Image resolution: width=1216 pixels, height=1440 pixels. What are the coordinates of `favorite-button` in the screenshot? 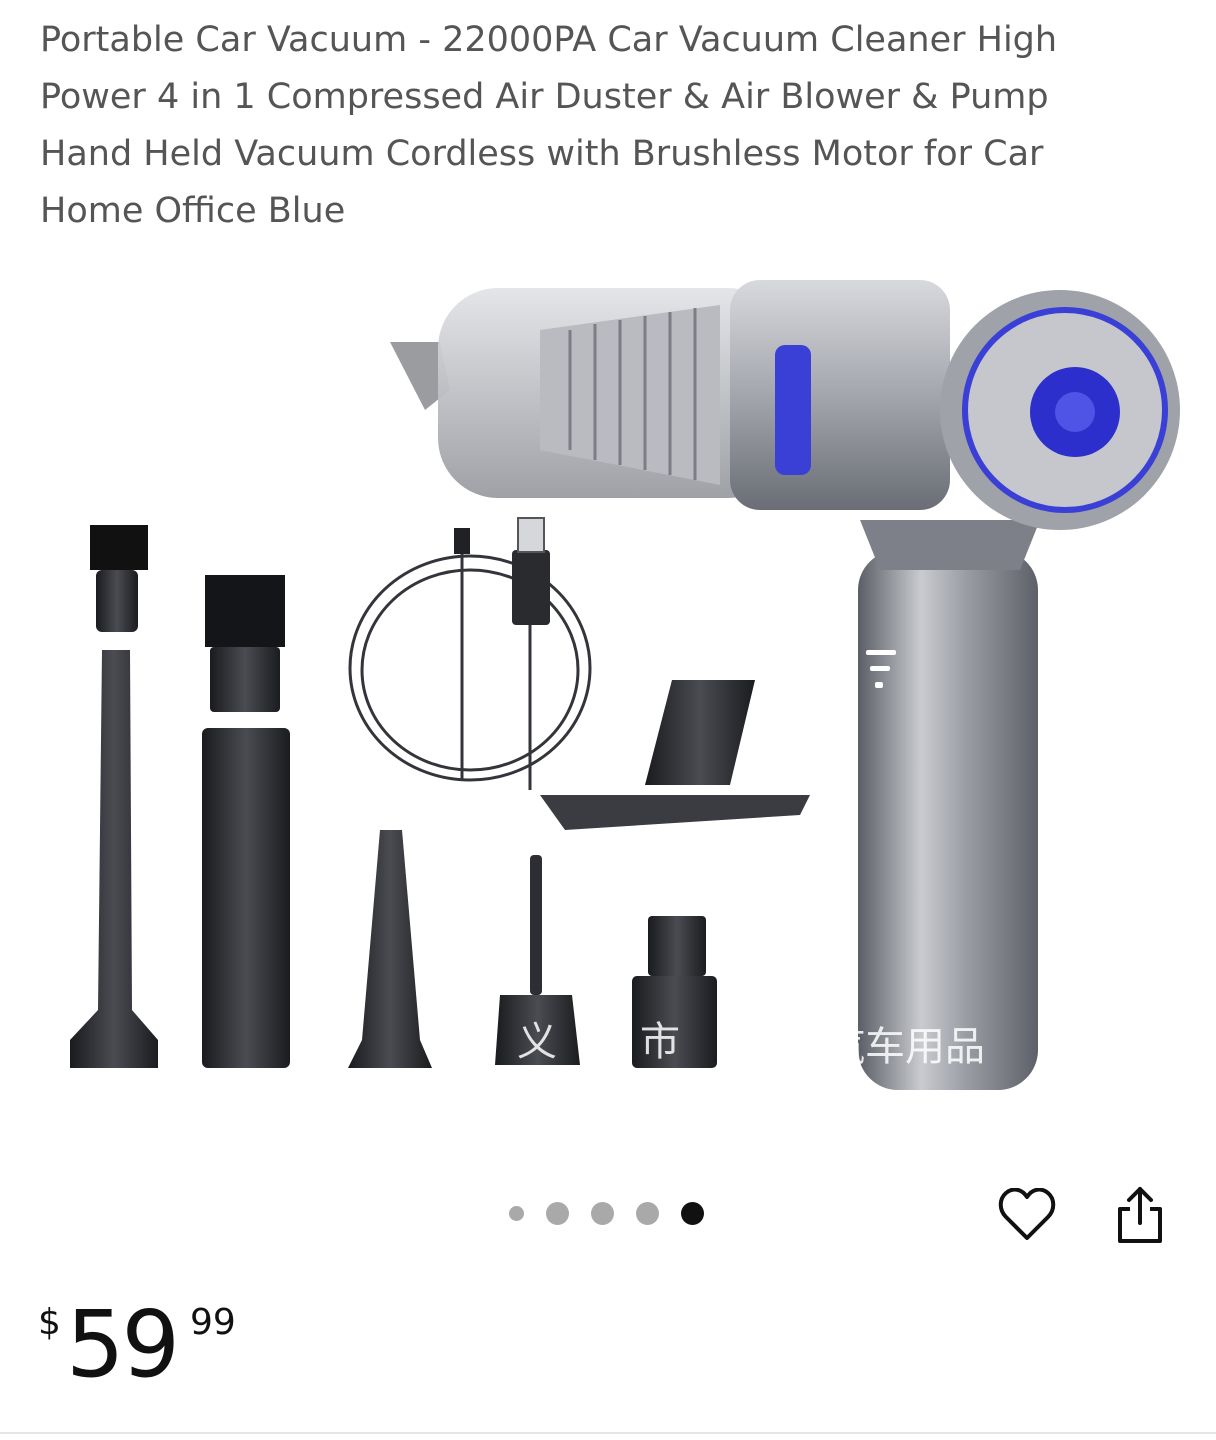 It's located at (1027, 1215).